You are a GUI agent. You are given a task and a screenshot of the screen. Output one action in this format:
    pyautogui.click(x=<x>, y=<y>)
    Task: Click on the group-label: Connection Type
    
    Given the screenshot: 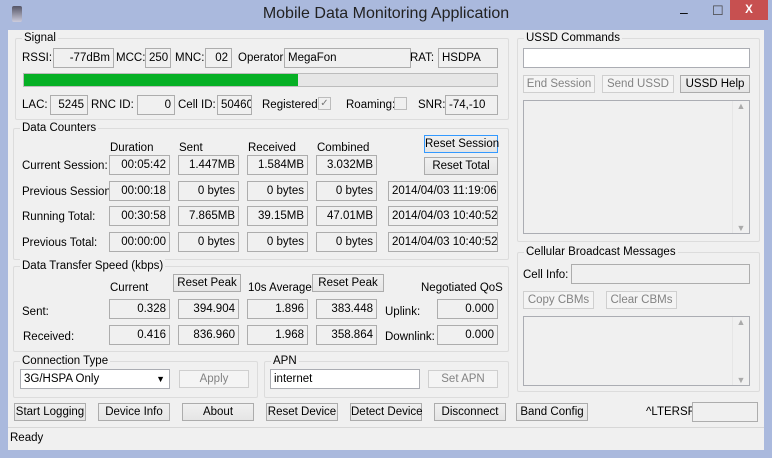 What is the action you would take?
    pyautogui.click(x=65, y=361)
    